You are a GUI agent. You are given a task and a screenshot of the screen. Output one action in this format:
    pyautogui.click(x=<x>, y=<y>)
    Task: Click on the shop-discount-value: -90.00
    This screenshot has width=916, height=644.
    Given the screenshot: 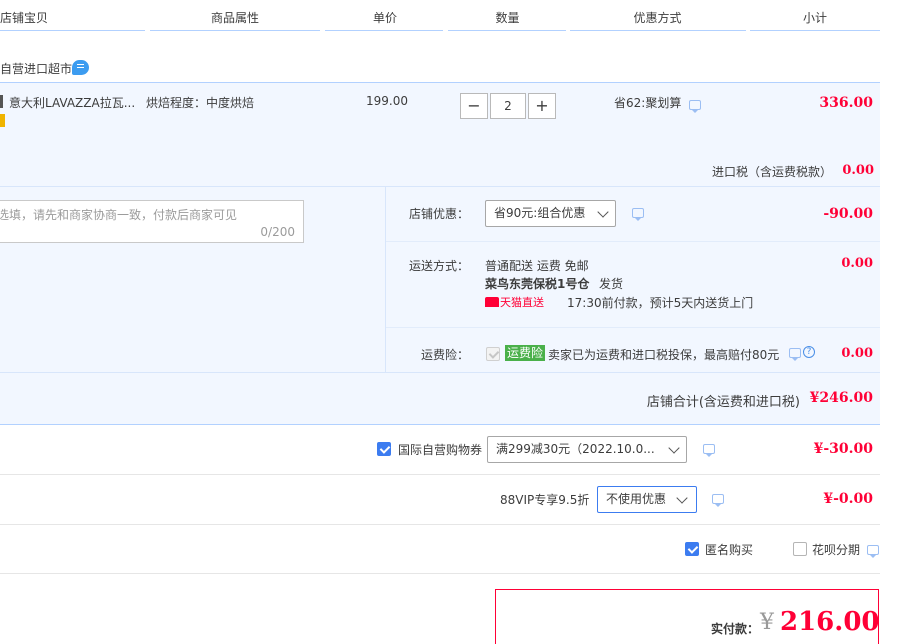 What is the action you would take?
    pyautogui.click(x=848, y=214)
    